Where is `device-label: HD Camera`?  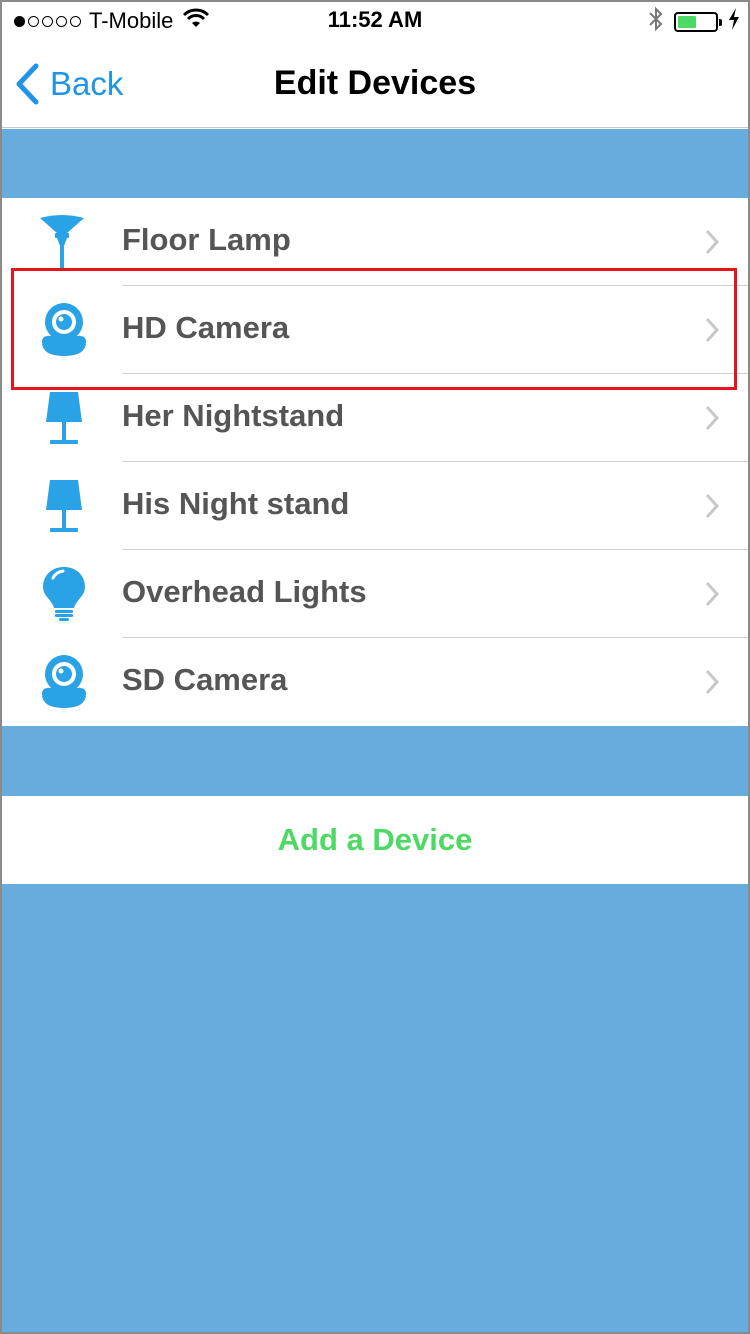 device-label: HD Camera is located at coordinates (206, 327).